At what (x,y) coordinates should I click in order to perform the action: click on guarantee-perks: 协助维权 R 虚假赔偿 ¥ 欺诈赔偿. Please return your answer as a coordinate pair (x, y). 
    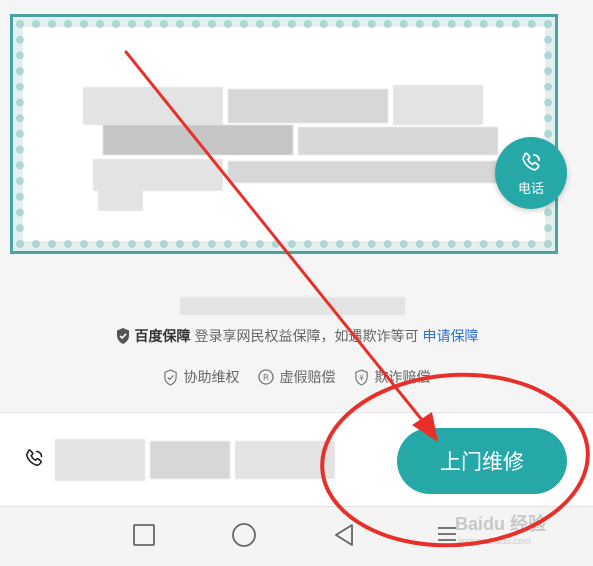
    Looking at the image, I should click on (296, 377).